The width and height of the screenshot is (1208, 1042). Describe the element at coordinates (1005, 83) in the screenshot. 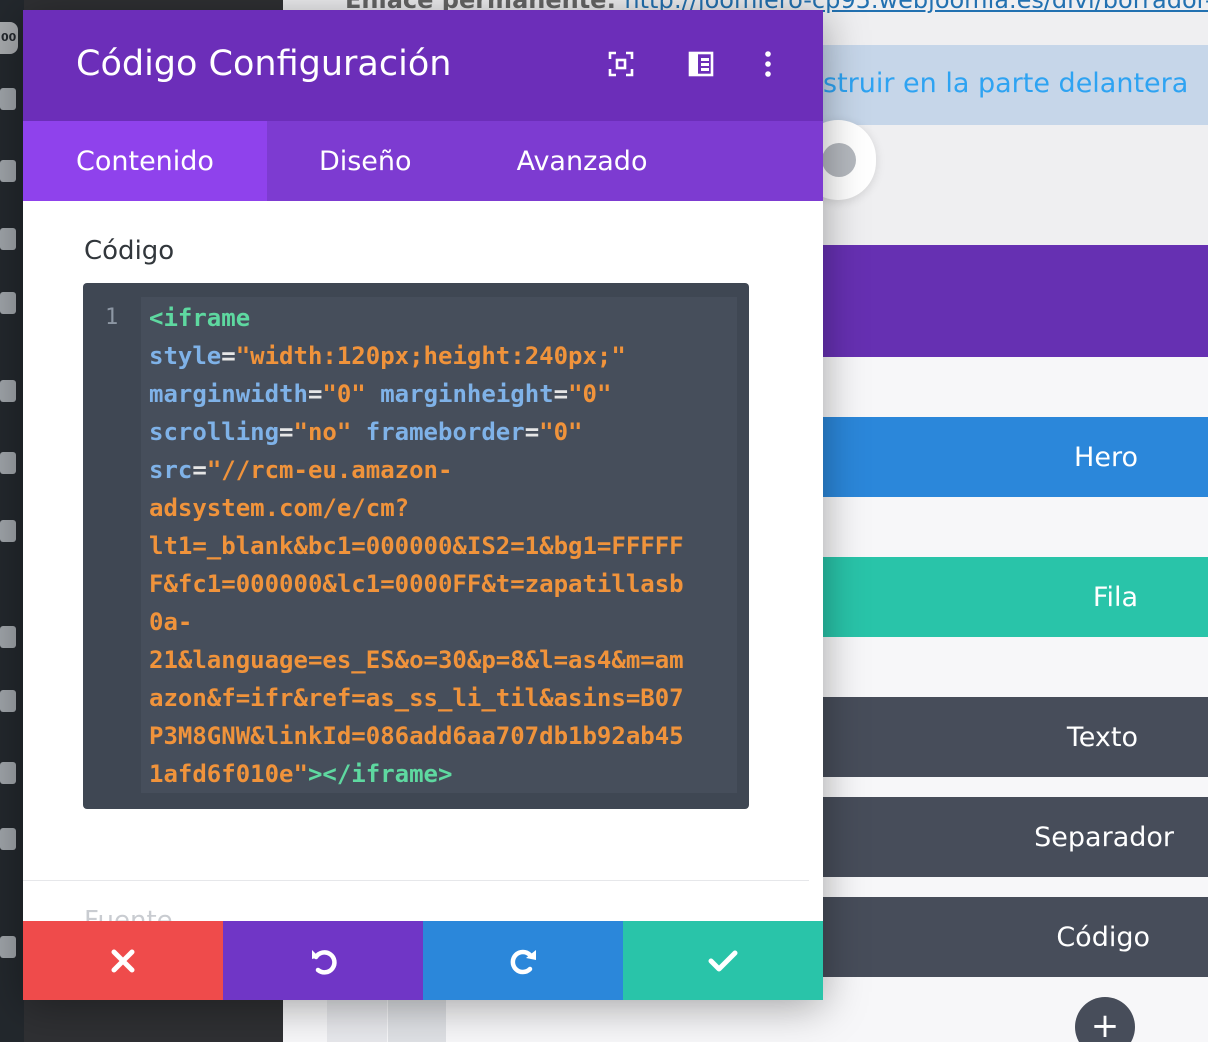

I see `frontend-builder-link: struir en la parte delantera` at that location.